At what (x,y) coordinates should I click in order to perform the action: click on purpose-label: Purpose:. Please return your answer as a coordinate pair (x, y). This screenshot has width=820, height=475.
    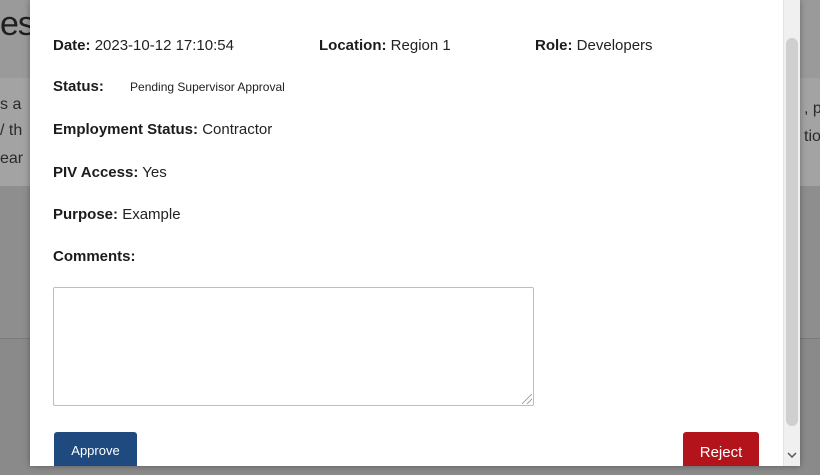
    Looking at the image, I should click on (86, 214).